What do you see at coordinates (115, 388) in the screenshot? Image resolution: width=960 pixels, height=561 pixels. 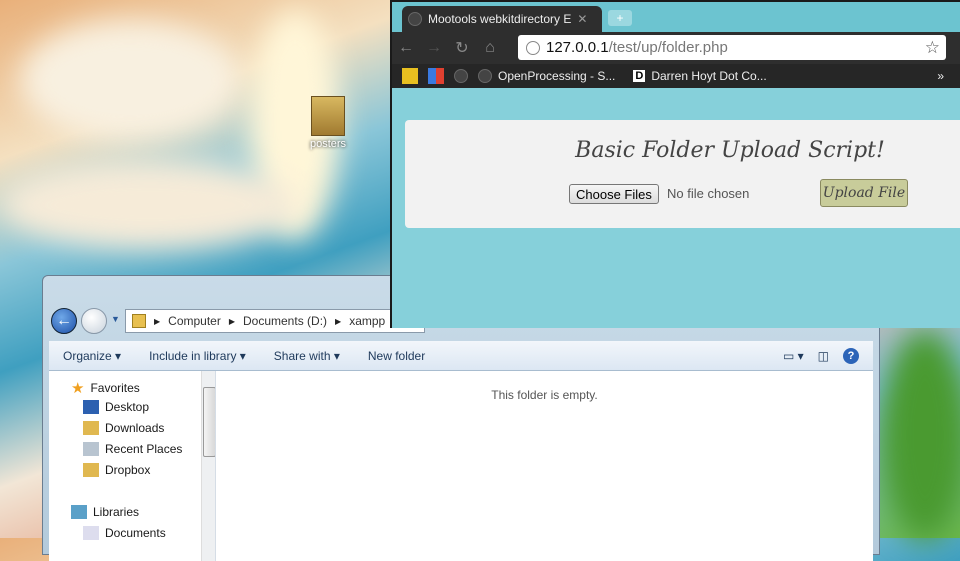 I see `nav-label: Favorites` at bounding box center [115, 388].